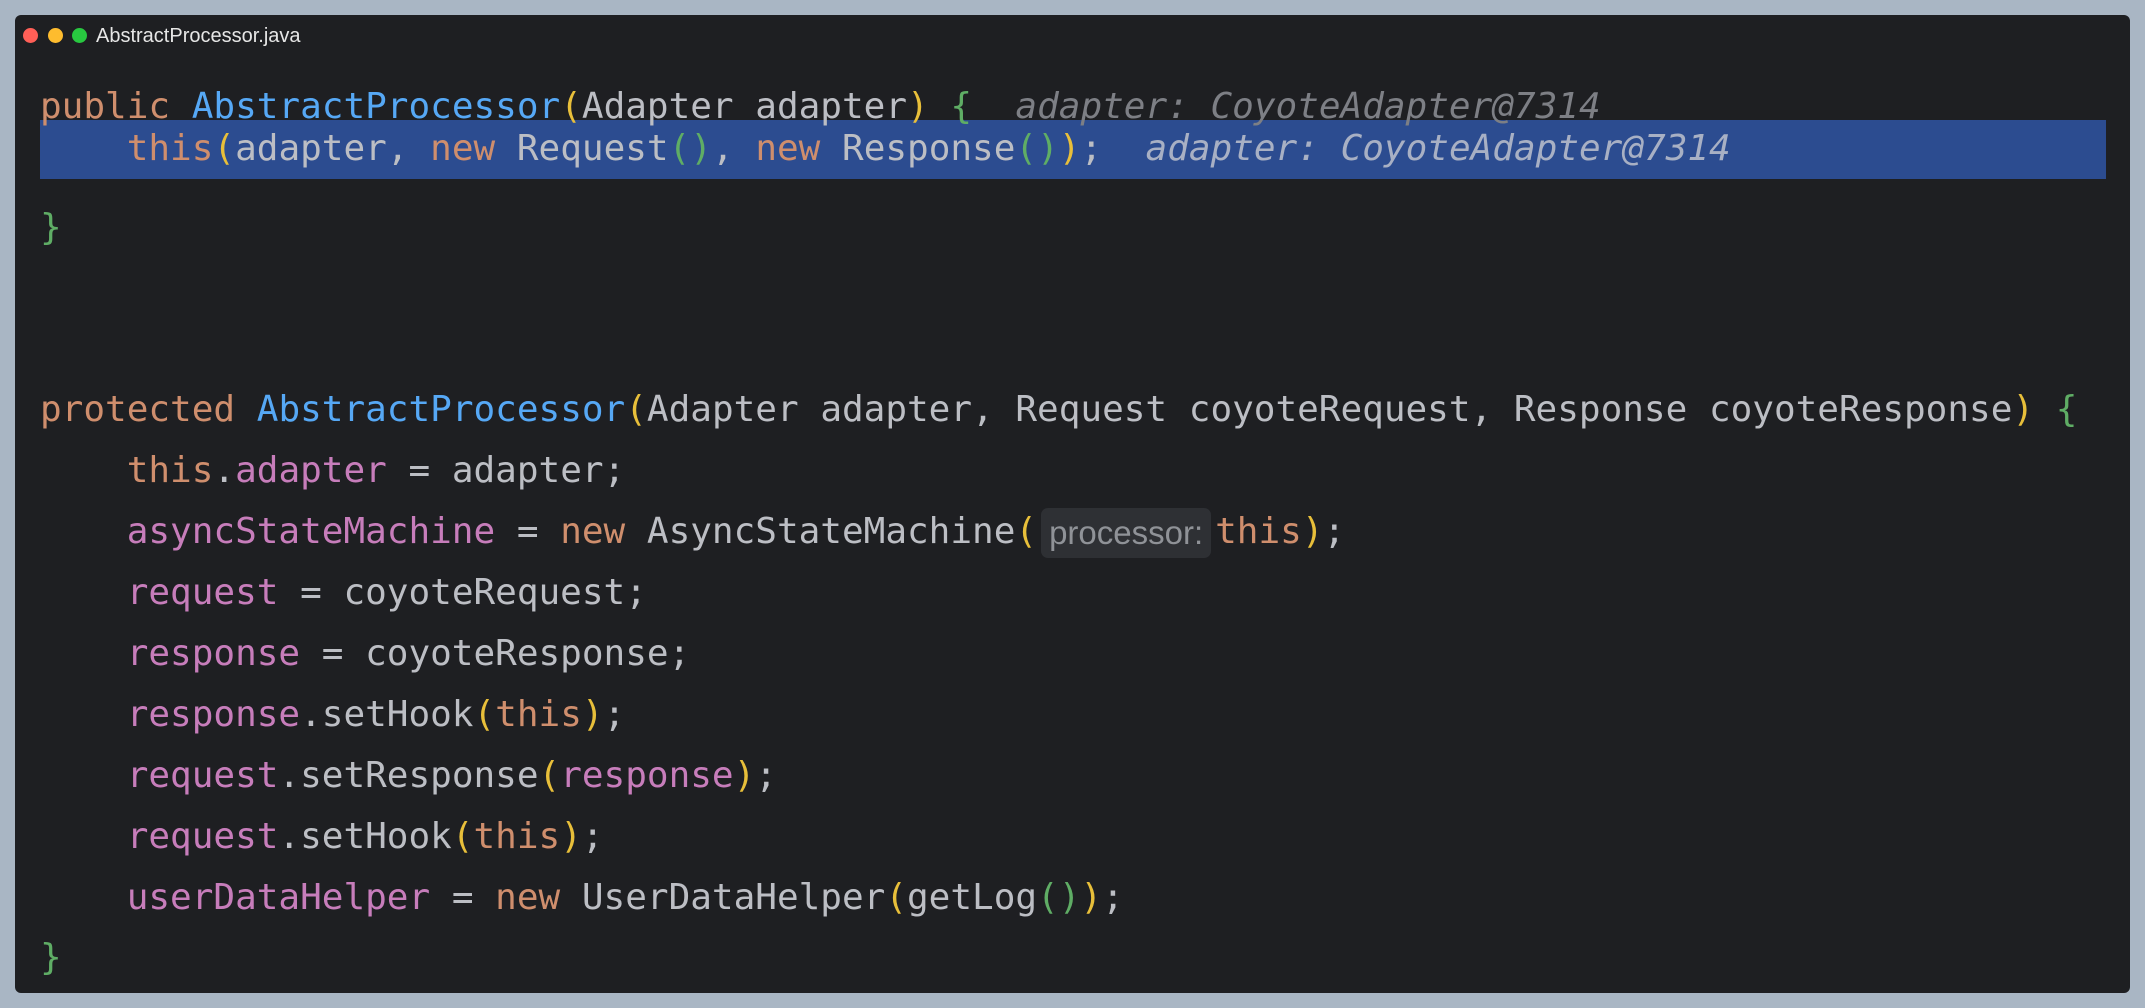 The height and width of the screenshot is (1008, 2145). Describe the element at coordinates (1126, 533) in the screenshot. I see `parameter-name-inlay-hint: processor:` at that location.